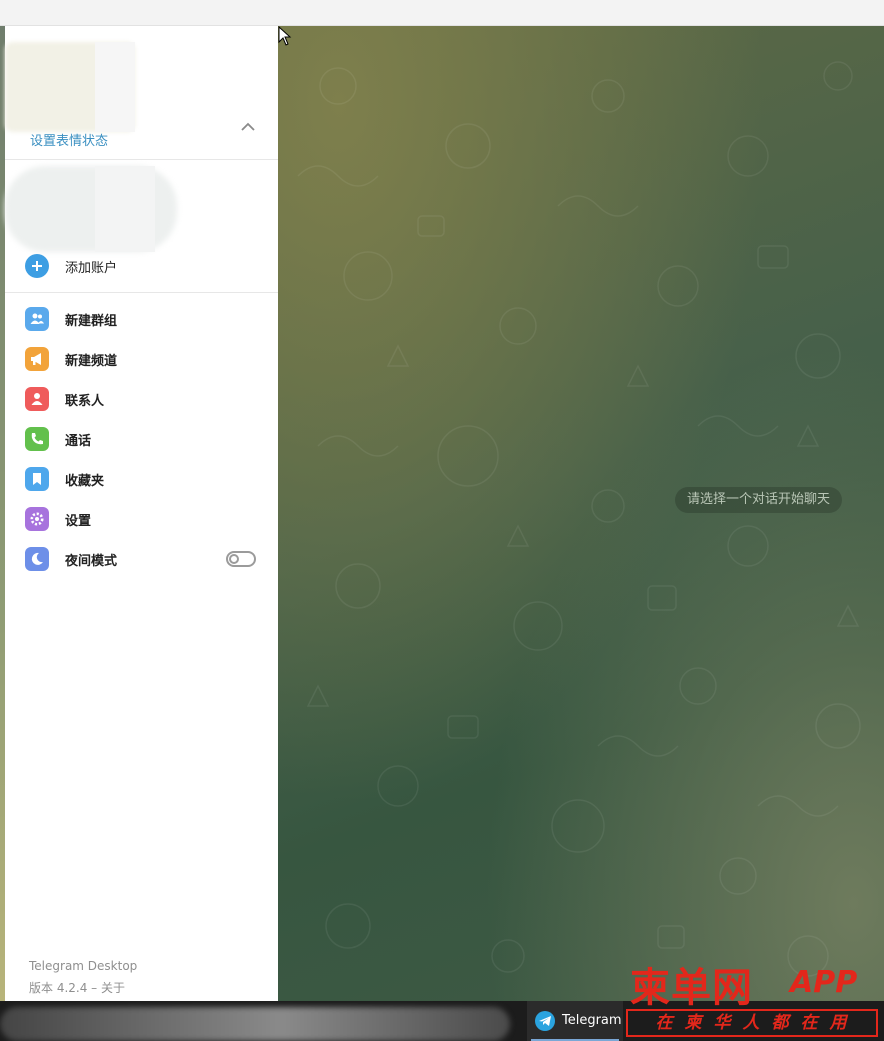 The width and height of the screenshot is (884, 1041). Describe the element at coordinates (442, 13) in the screenshot. I see `window-title-strip` at that location.